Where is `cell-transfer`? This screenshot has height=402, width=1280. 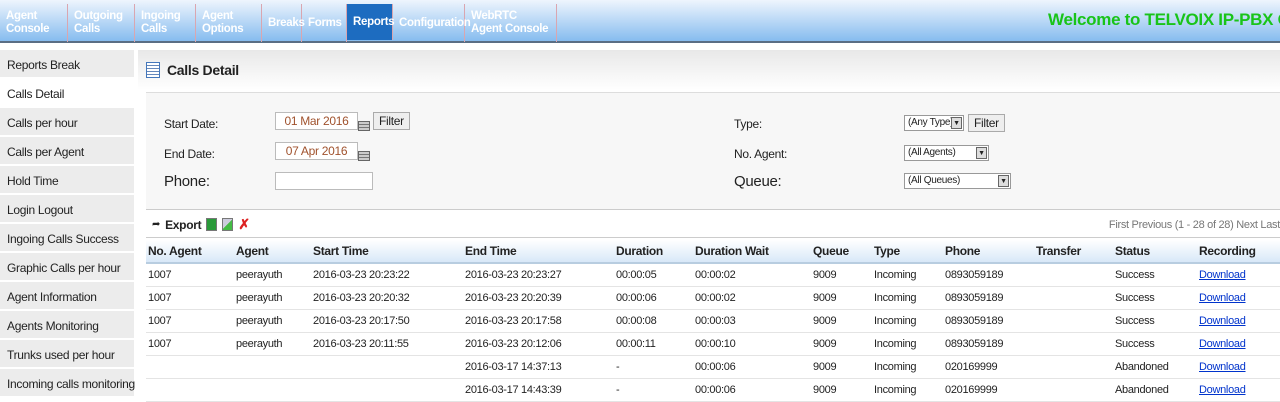 cell-transfer is located at coordinates (1073, 275).